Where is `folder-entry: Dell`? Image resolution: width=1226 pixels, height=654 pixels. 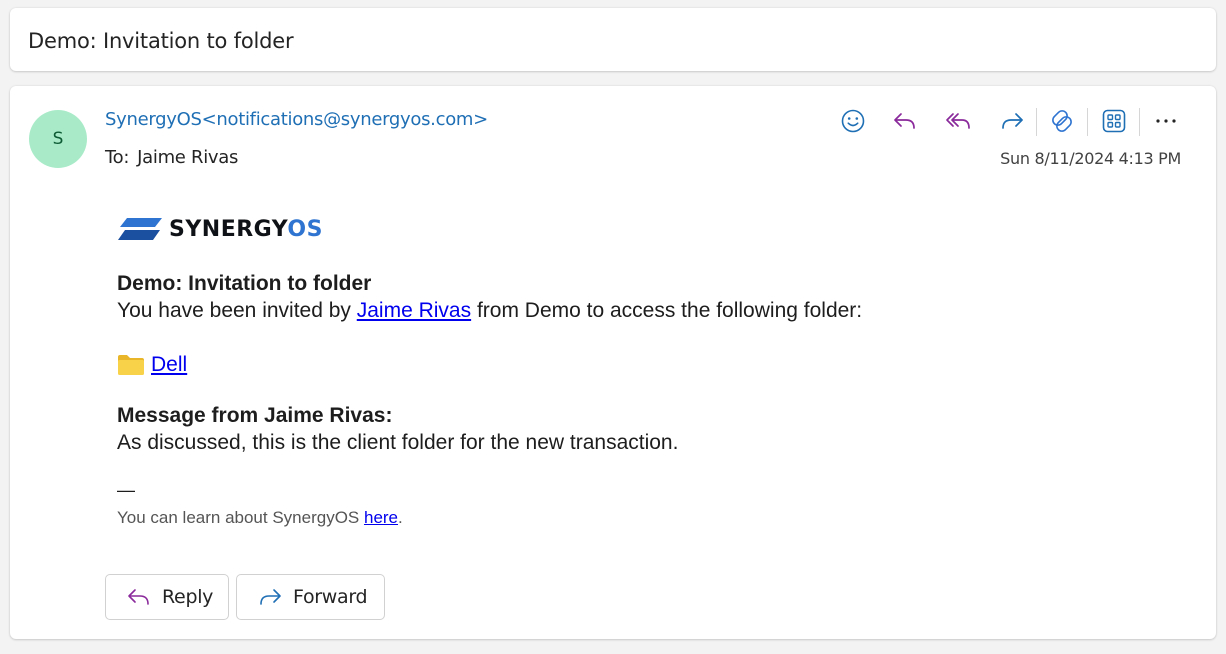 folder-entry: Dell is located at coordinates (152, 365).